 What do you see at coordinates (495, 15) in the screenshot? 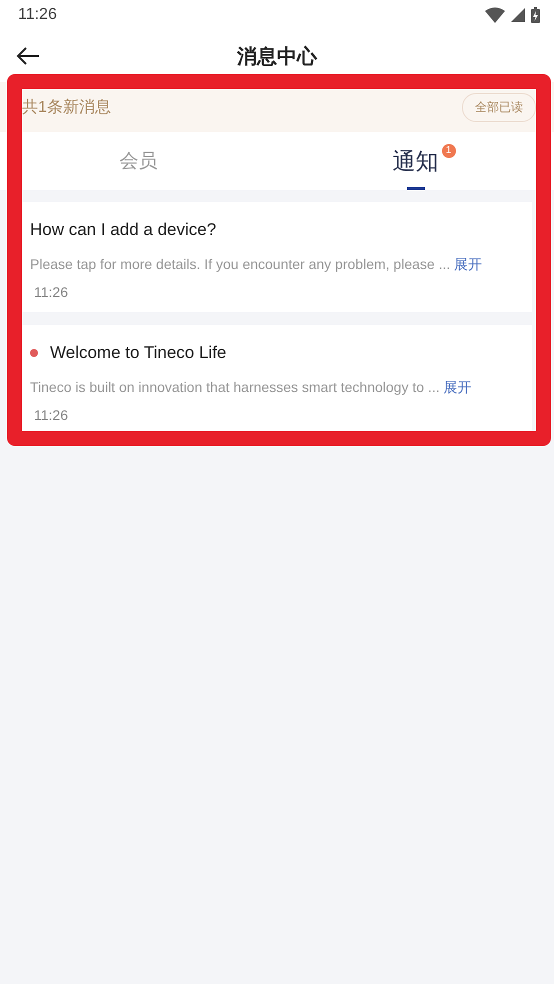
I see `wifi-icon` at bounding box center [495, 15].